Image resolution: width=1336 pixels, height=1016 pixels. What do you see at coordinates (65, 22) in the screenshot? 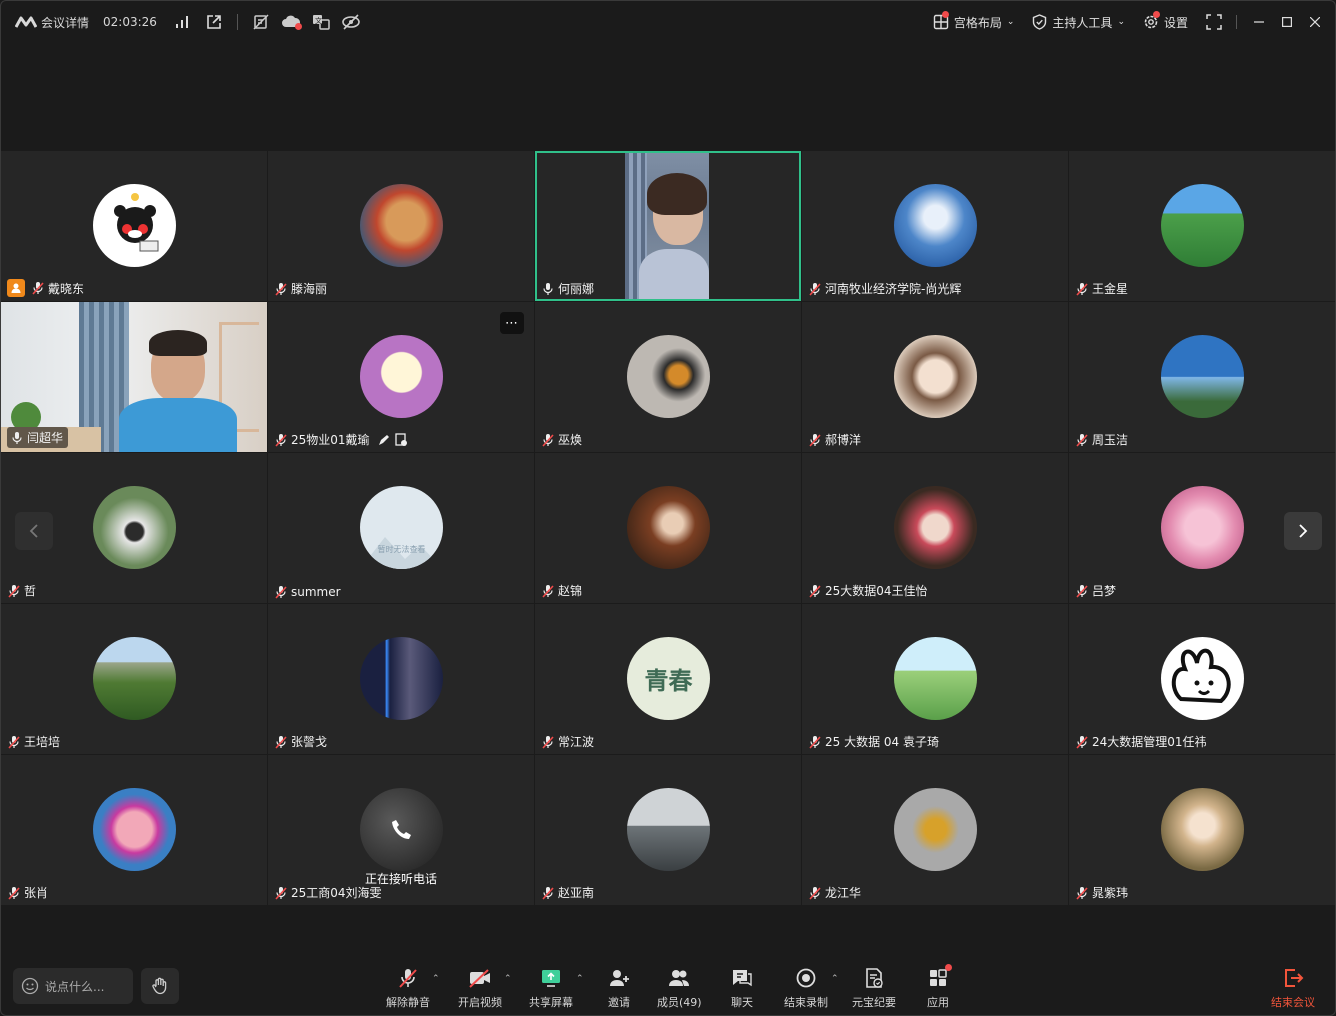
I see `meeting-info-label: 会议详情` at bounding box center [65, 22].